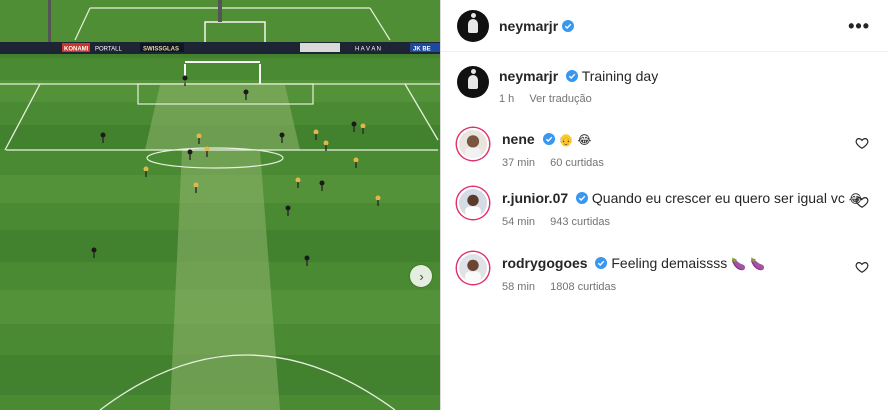  I want to click on ad-havan: H A V A N, so click(368, 50).